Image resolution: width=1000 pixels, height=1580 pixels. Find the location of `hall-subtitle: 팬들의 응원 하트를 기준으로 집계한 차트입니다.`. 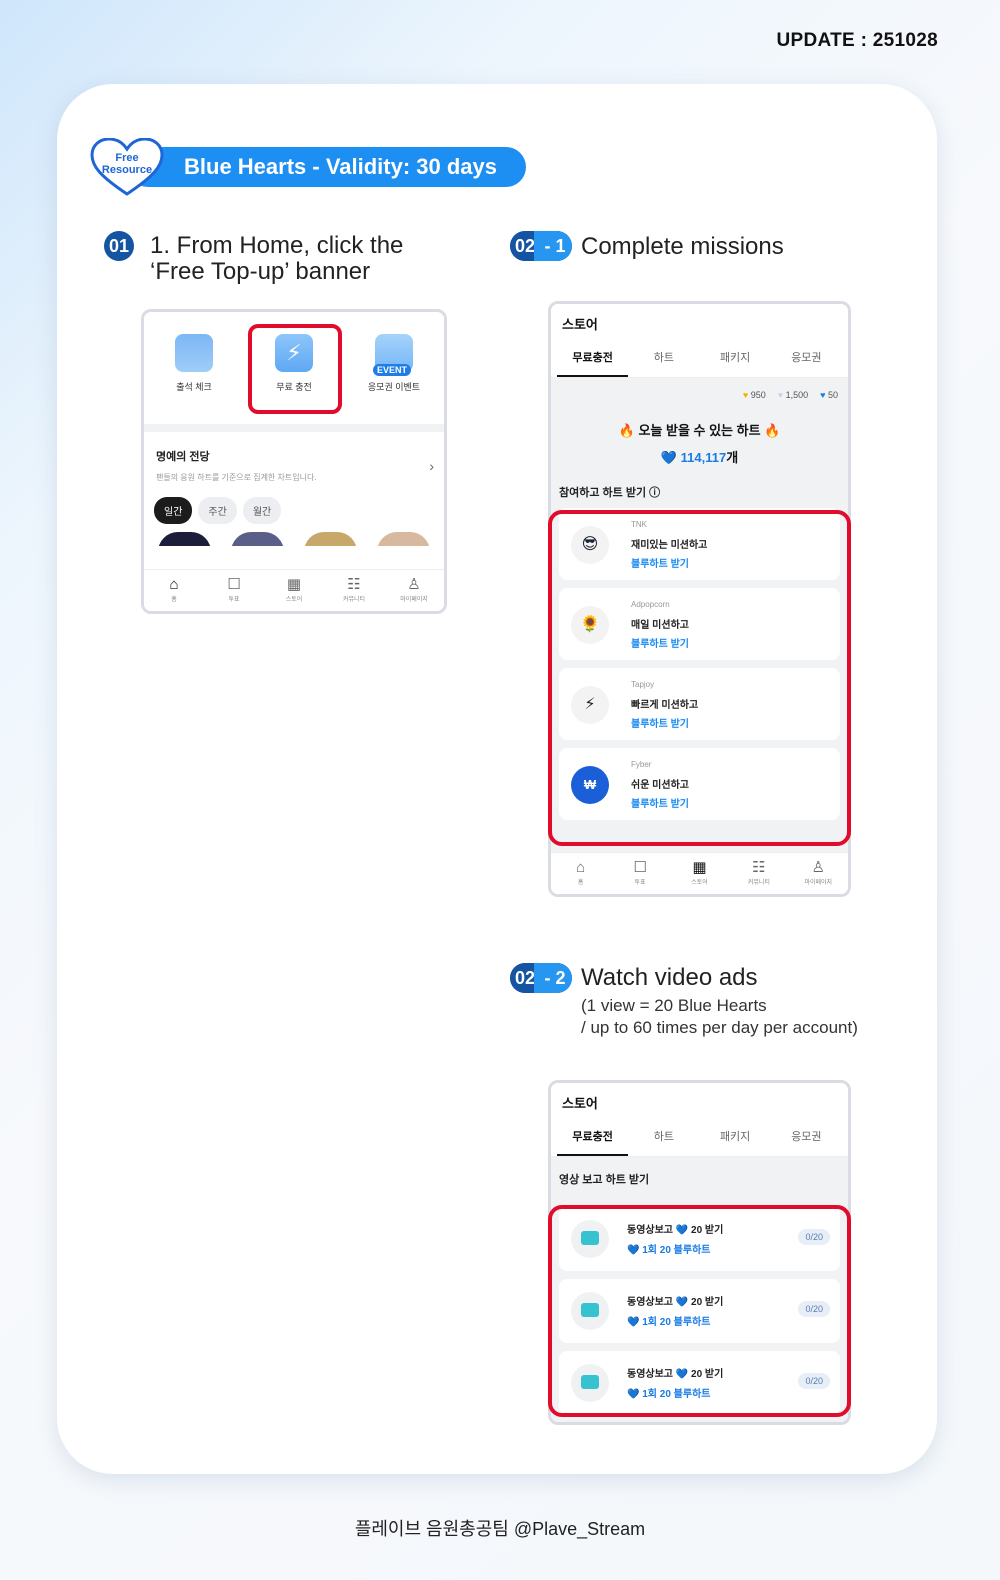

hall-subtitle: 팬들의 응원 하트를 기준으로 집계한 차트입니다. is located at coordinates (236, 477).